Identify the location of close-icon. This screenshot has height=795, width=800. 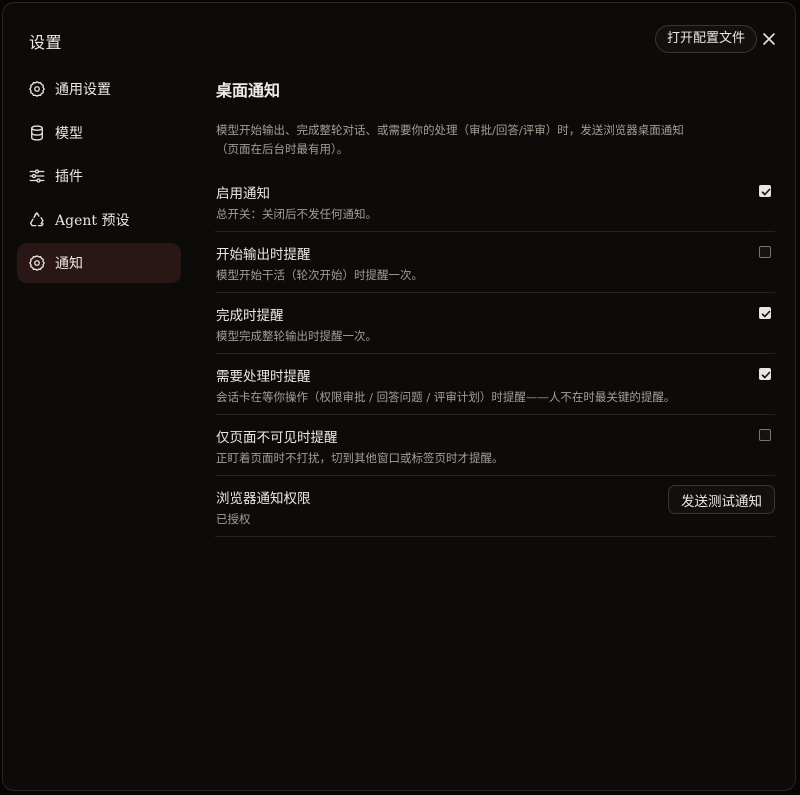
(769, 39).